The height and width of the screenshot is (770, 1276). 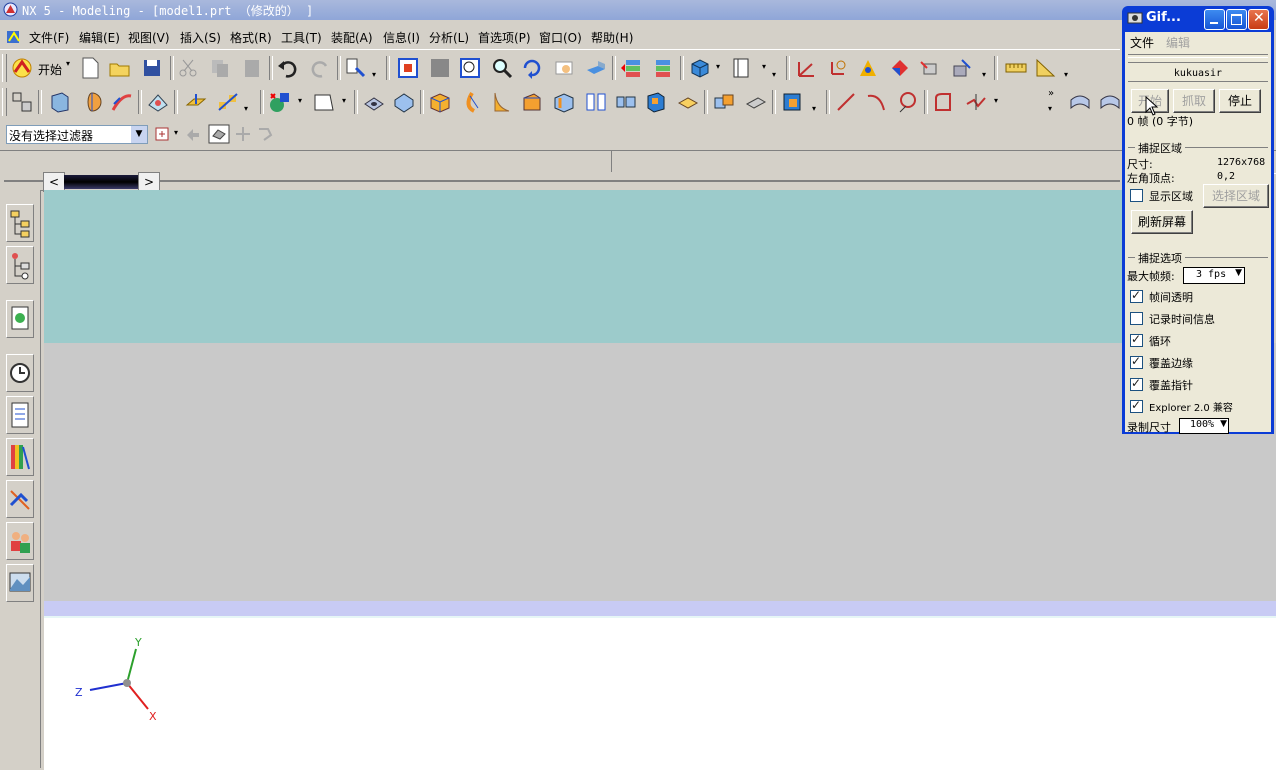 What do you see at coordinates (440, 68) in the screenshot?
I see `shaded-view-icon` at bounding box center [440, 68].